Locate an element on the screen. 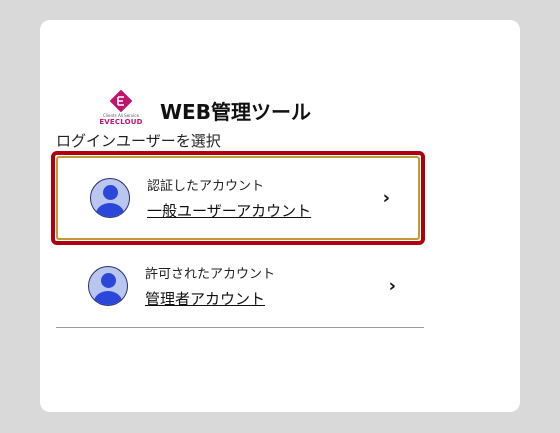  account-name-link: 一般ユーザーアカウント is located at coordinates (229, 210).